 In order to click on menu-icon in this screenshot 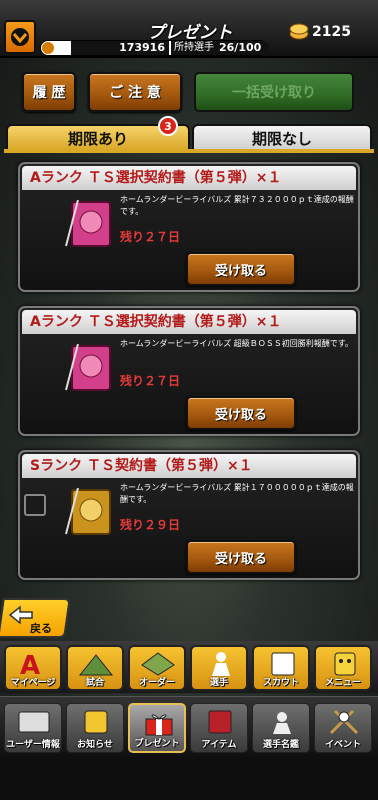, I will do `click(345, 664)`.